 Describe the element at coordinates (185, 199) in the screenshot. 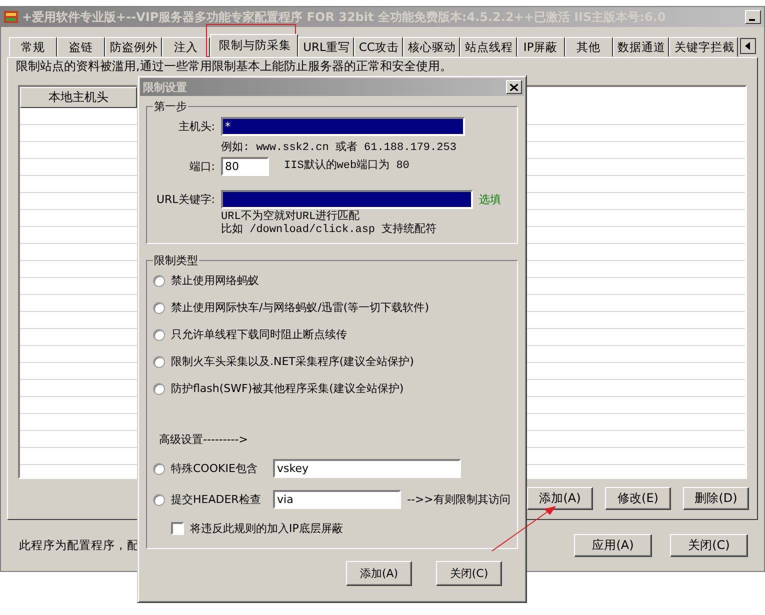

I see `field-label: URL关键字:` at that location.